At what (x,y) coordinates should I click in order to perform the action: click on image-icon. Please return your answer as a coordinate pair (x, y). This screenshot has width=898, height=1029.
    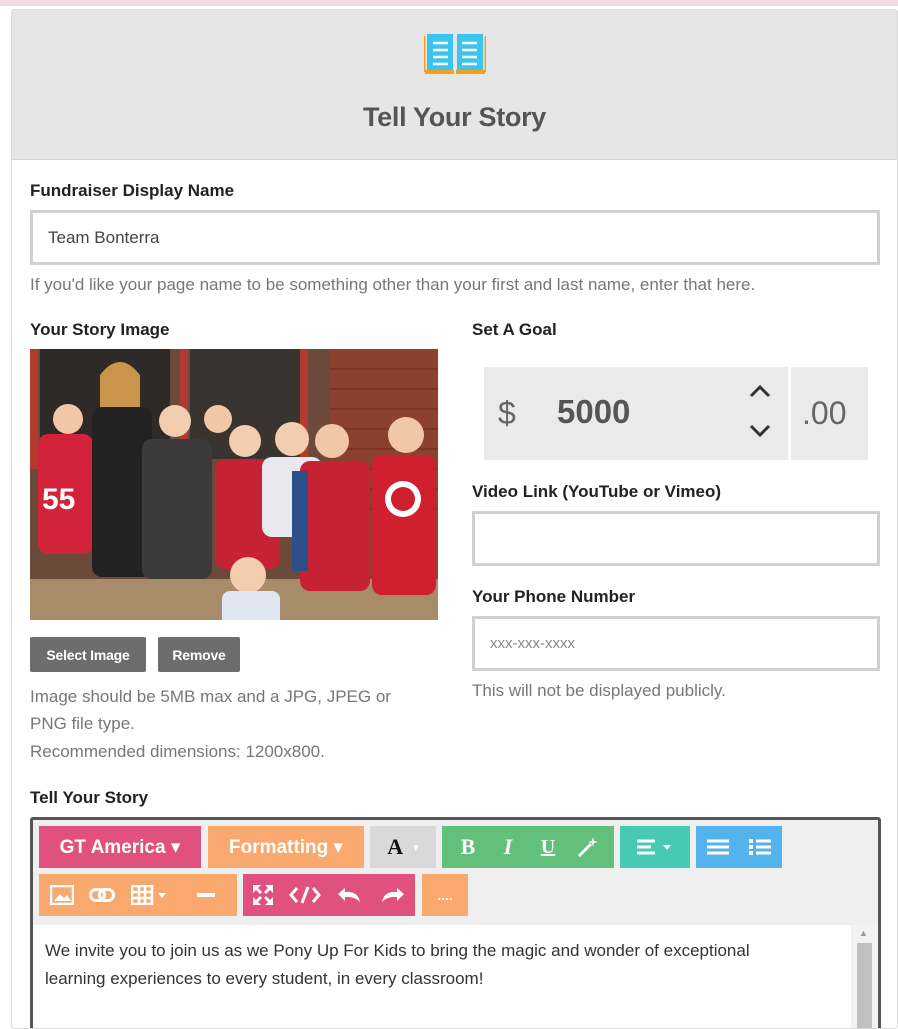
    Looking at the image, I should click on (62, 895).